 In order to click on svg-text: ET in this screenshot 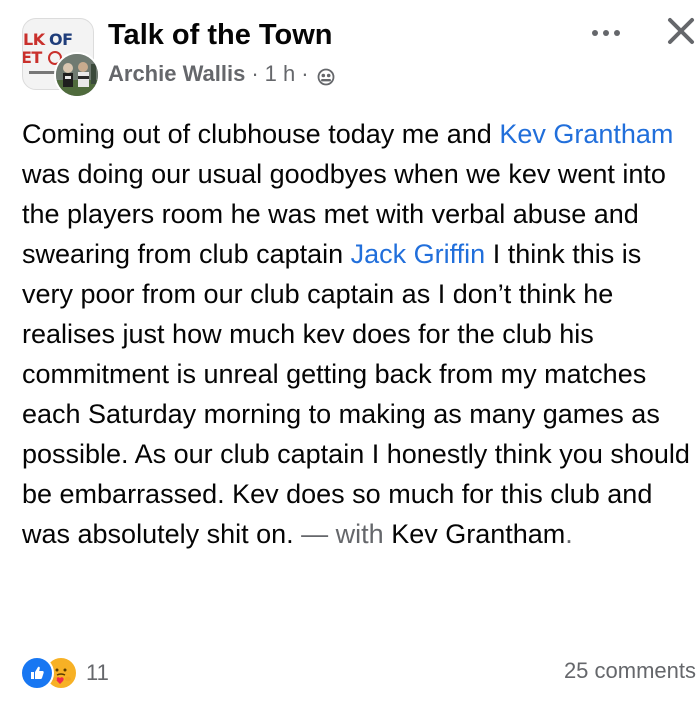, I will do `click(32, 57)`.